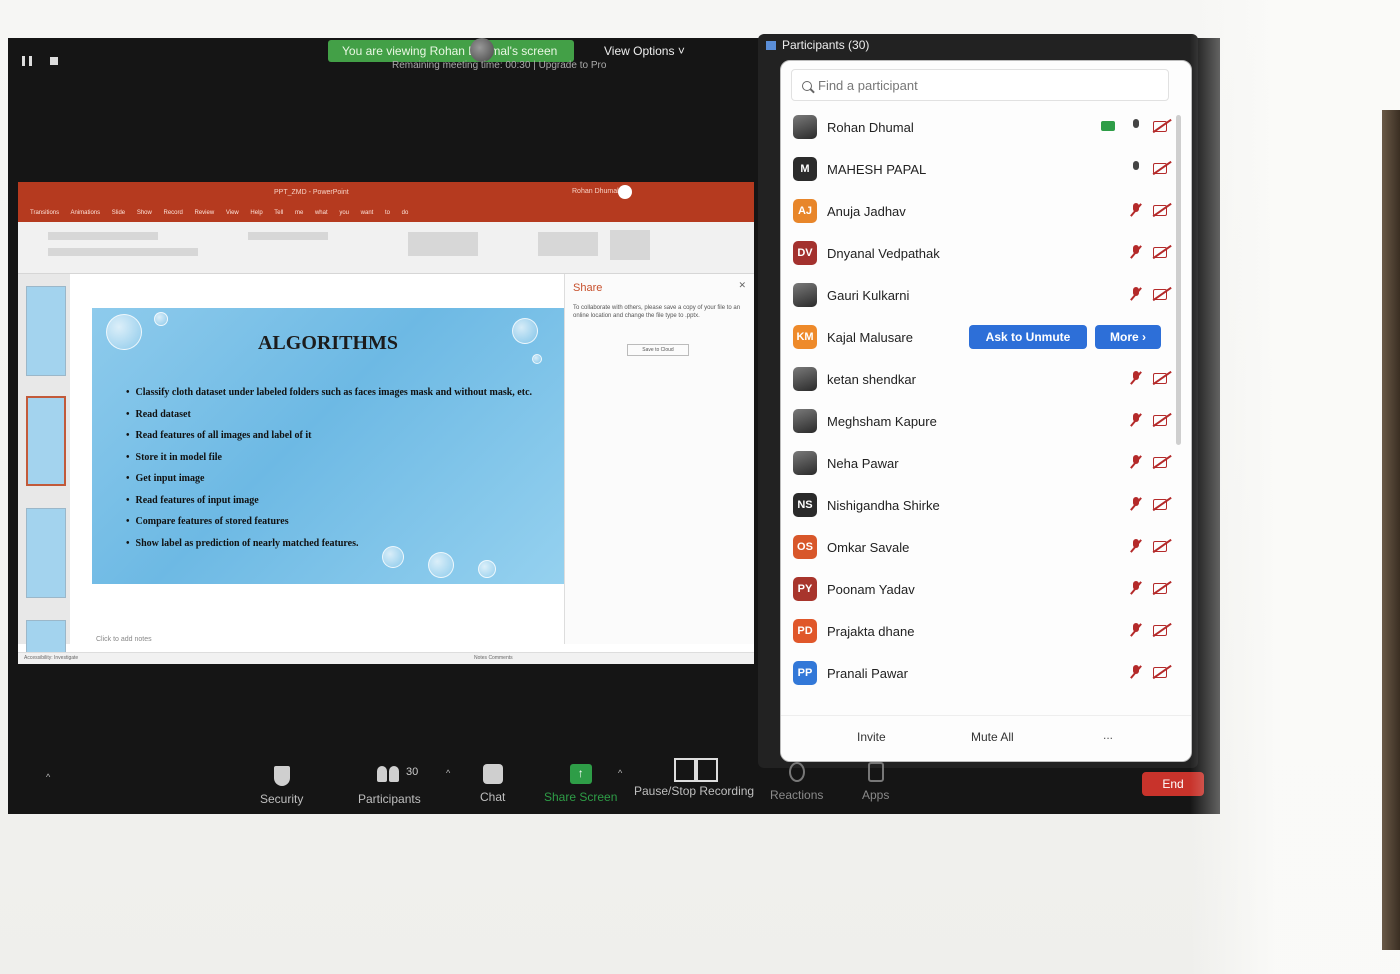  What do you see at coordinates (1028, 337) in the screenshot?
I see `ask-to-unmute-button: Ask to Unmute` at bounding box center [1028, 337].